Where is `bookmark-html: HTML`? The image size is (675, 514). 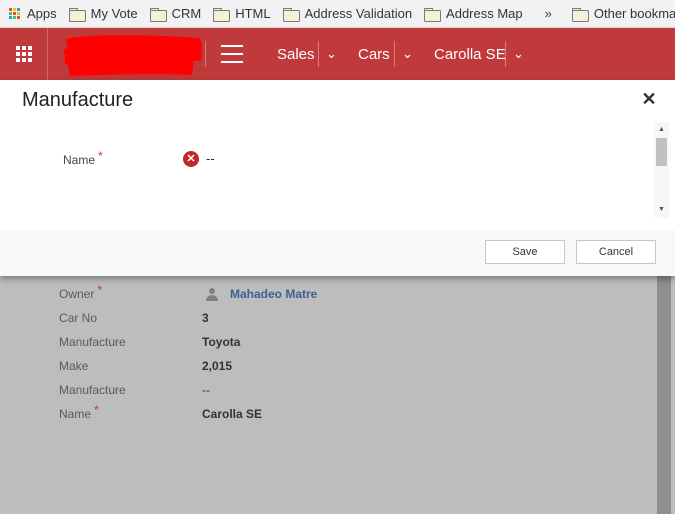
bookmark-html: HTML is located at coordinates (241, 14).